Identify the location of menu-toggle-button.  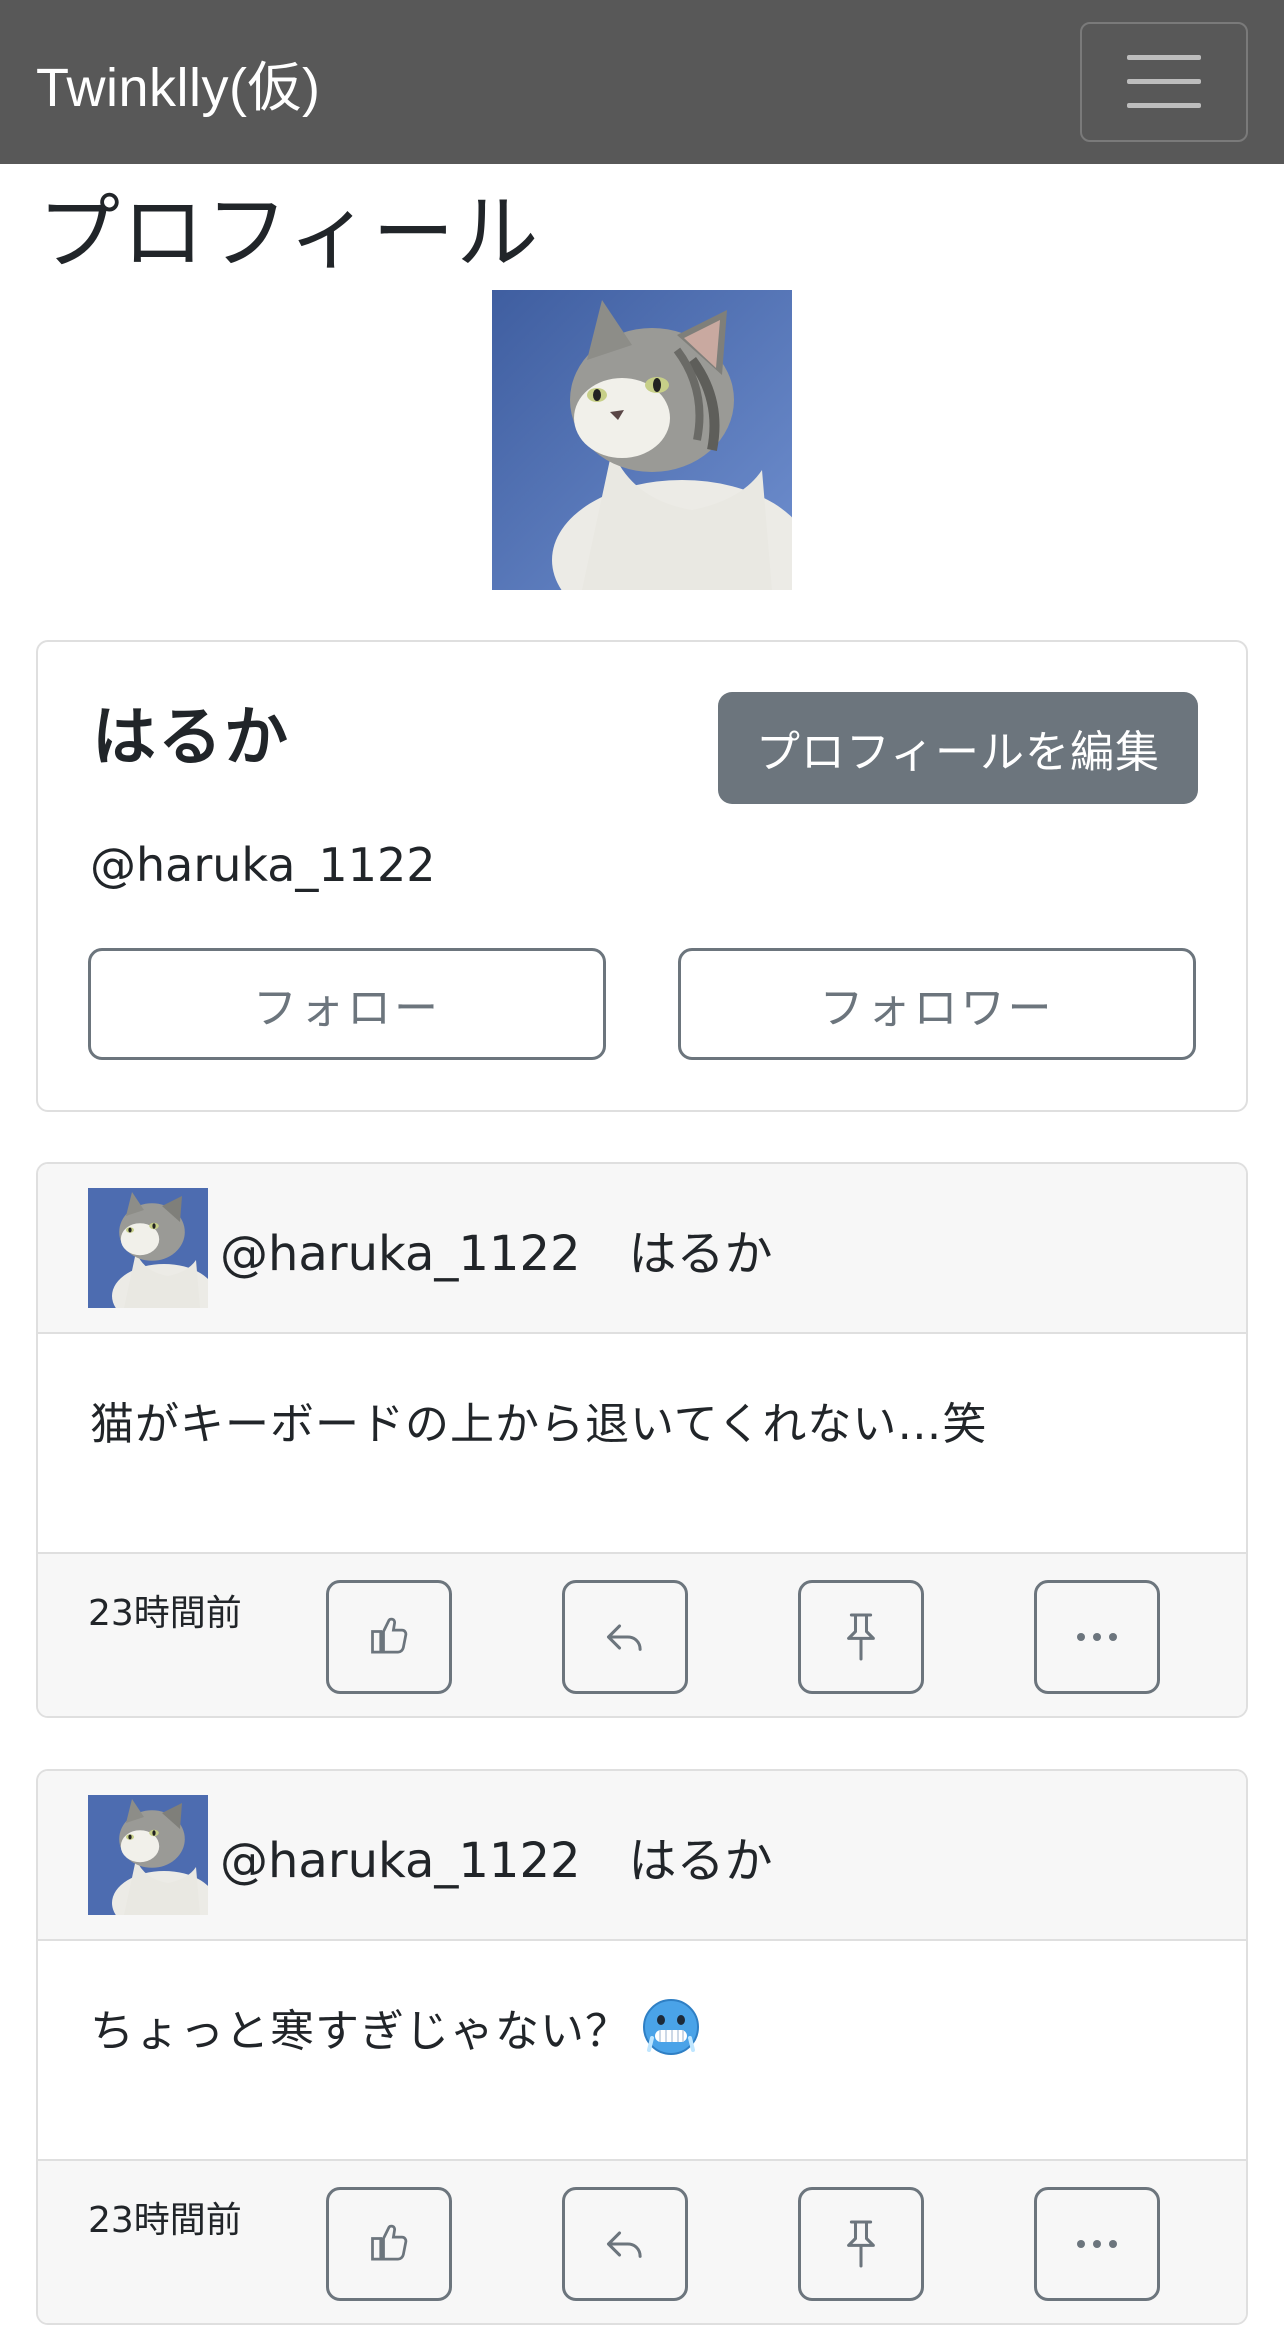
(1164, 82).